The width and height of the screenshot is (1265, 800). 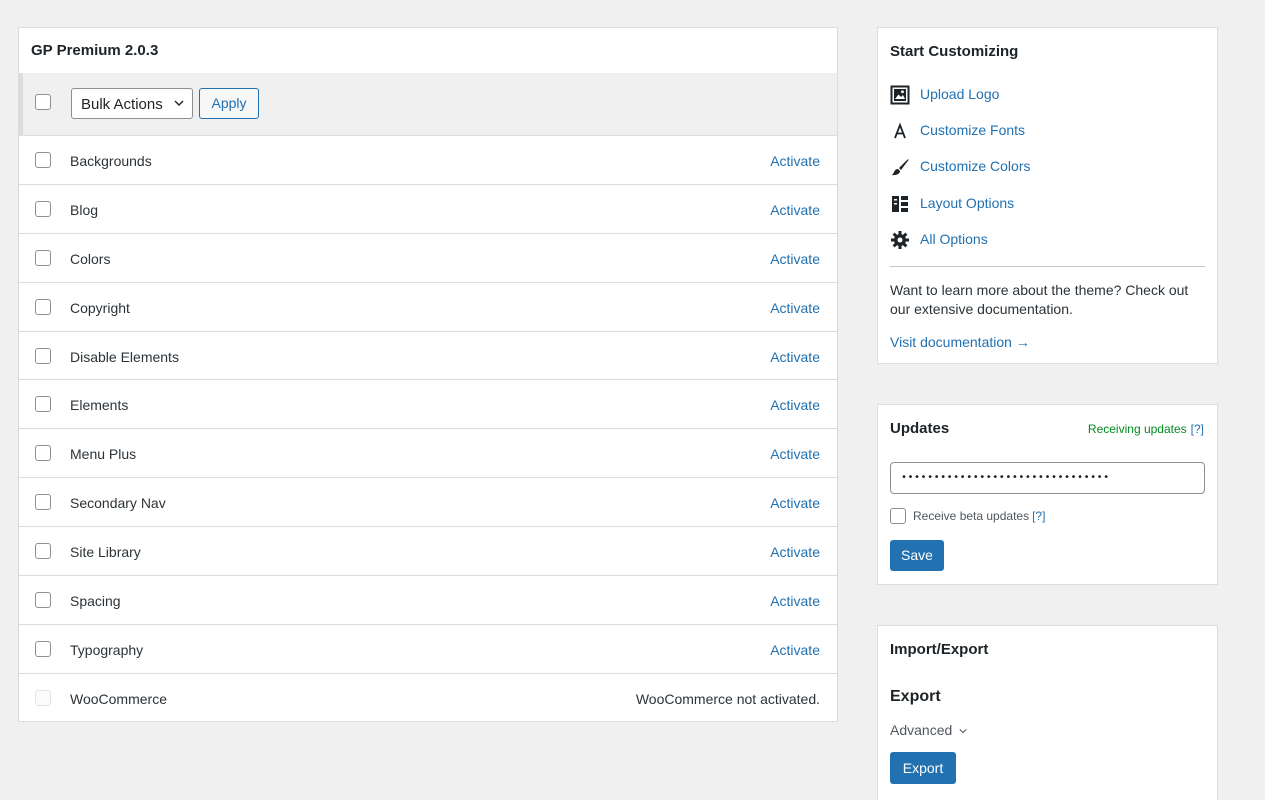 What do you see at coordinates (1047, 478) in the screenshot?
I see `license-key-input: ••••••••••••••••••••••••••••••••` at bounding box center [1047, 478].